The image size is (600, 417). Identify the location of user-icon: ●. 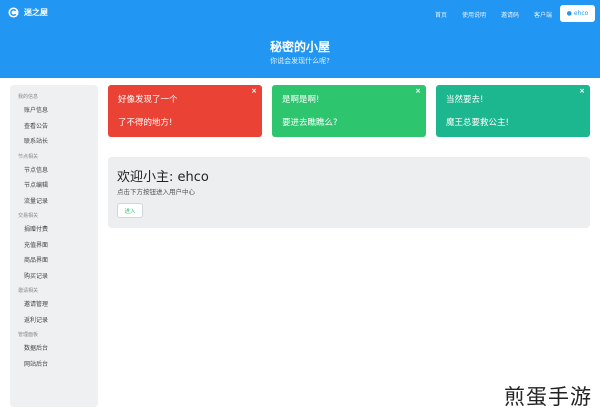
(569, 13).